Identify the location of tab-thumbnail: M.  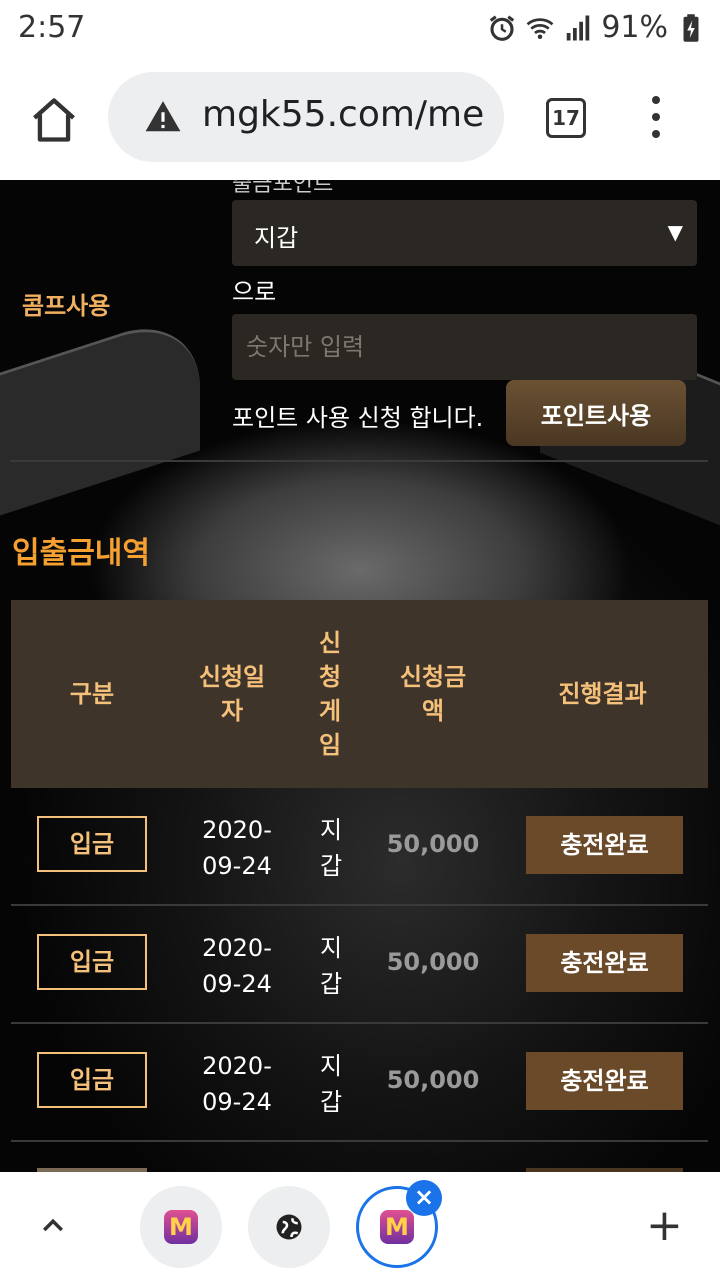
(181, 1227).